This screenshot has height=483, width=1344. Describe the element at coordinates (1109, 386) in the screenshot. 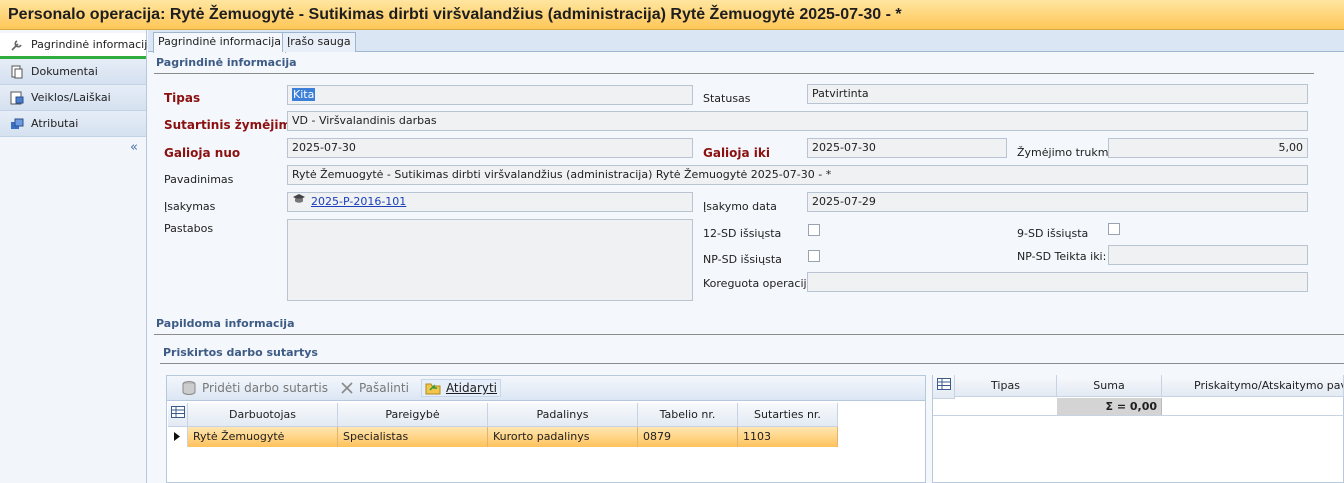

I see `column-header-sum: Suma` at that location.